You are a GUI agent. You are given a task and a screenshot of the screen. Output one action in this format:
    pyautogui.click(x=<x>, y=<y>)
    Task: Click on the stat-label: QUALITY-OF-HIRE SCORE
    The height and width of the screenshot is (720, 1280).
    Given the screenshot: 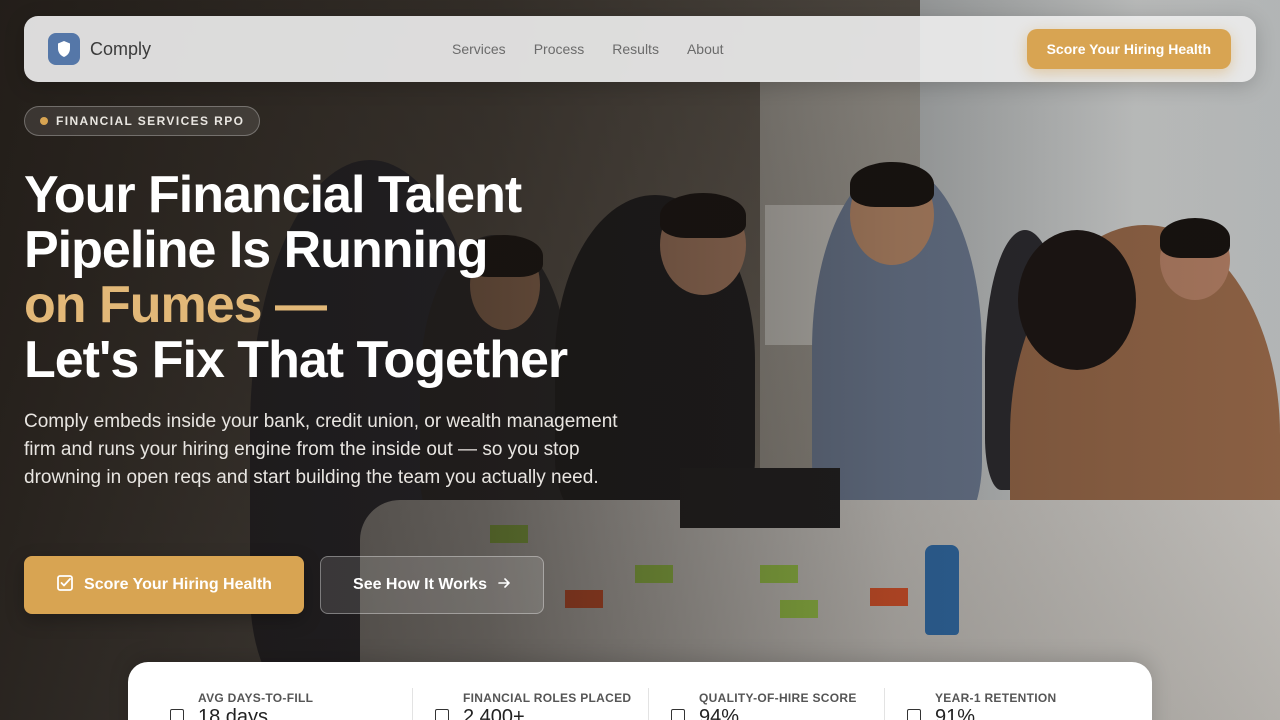 What is the action you would take?
    pyautogui.click(x=778, y=698)
    